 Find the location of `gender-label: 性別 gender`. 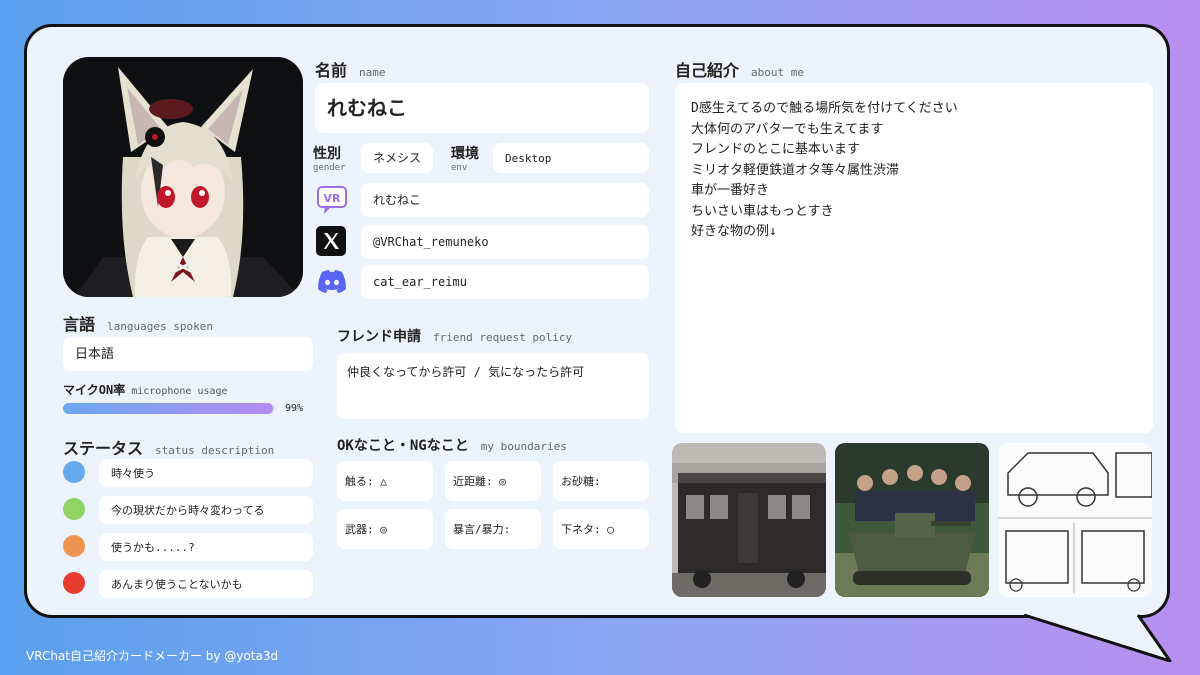

gender-label: 性別 gender is located at coordinates (329, 159).